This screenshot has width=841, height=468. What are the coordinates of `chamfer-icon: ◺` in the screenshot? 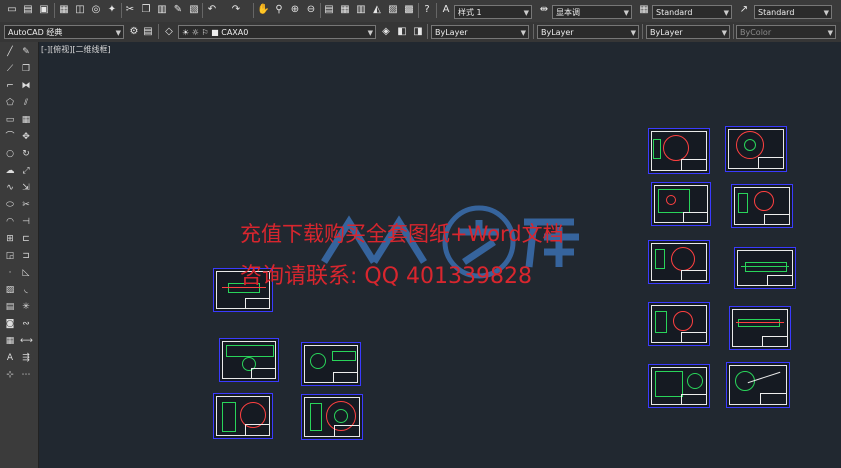 It's located at (26, 273).